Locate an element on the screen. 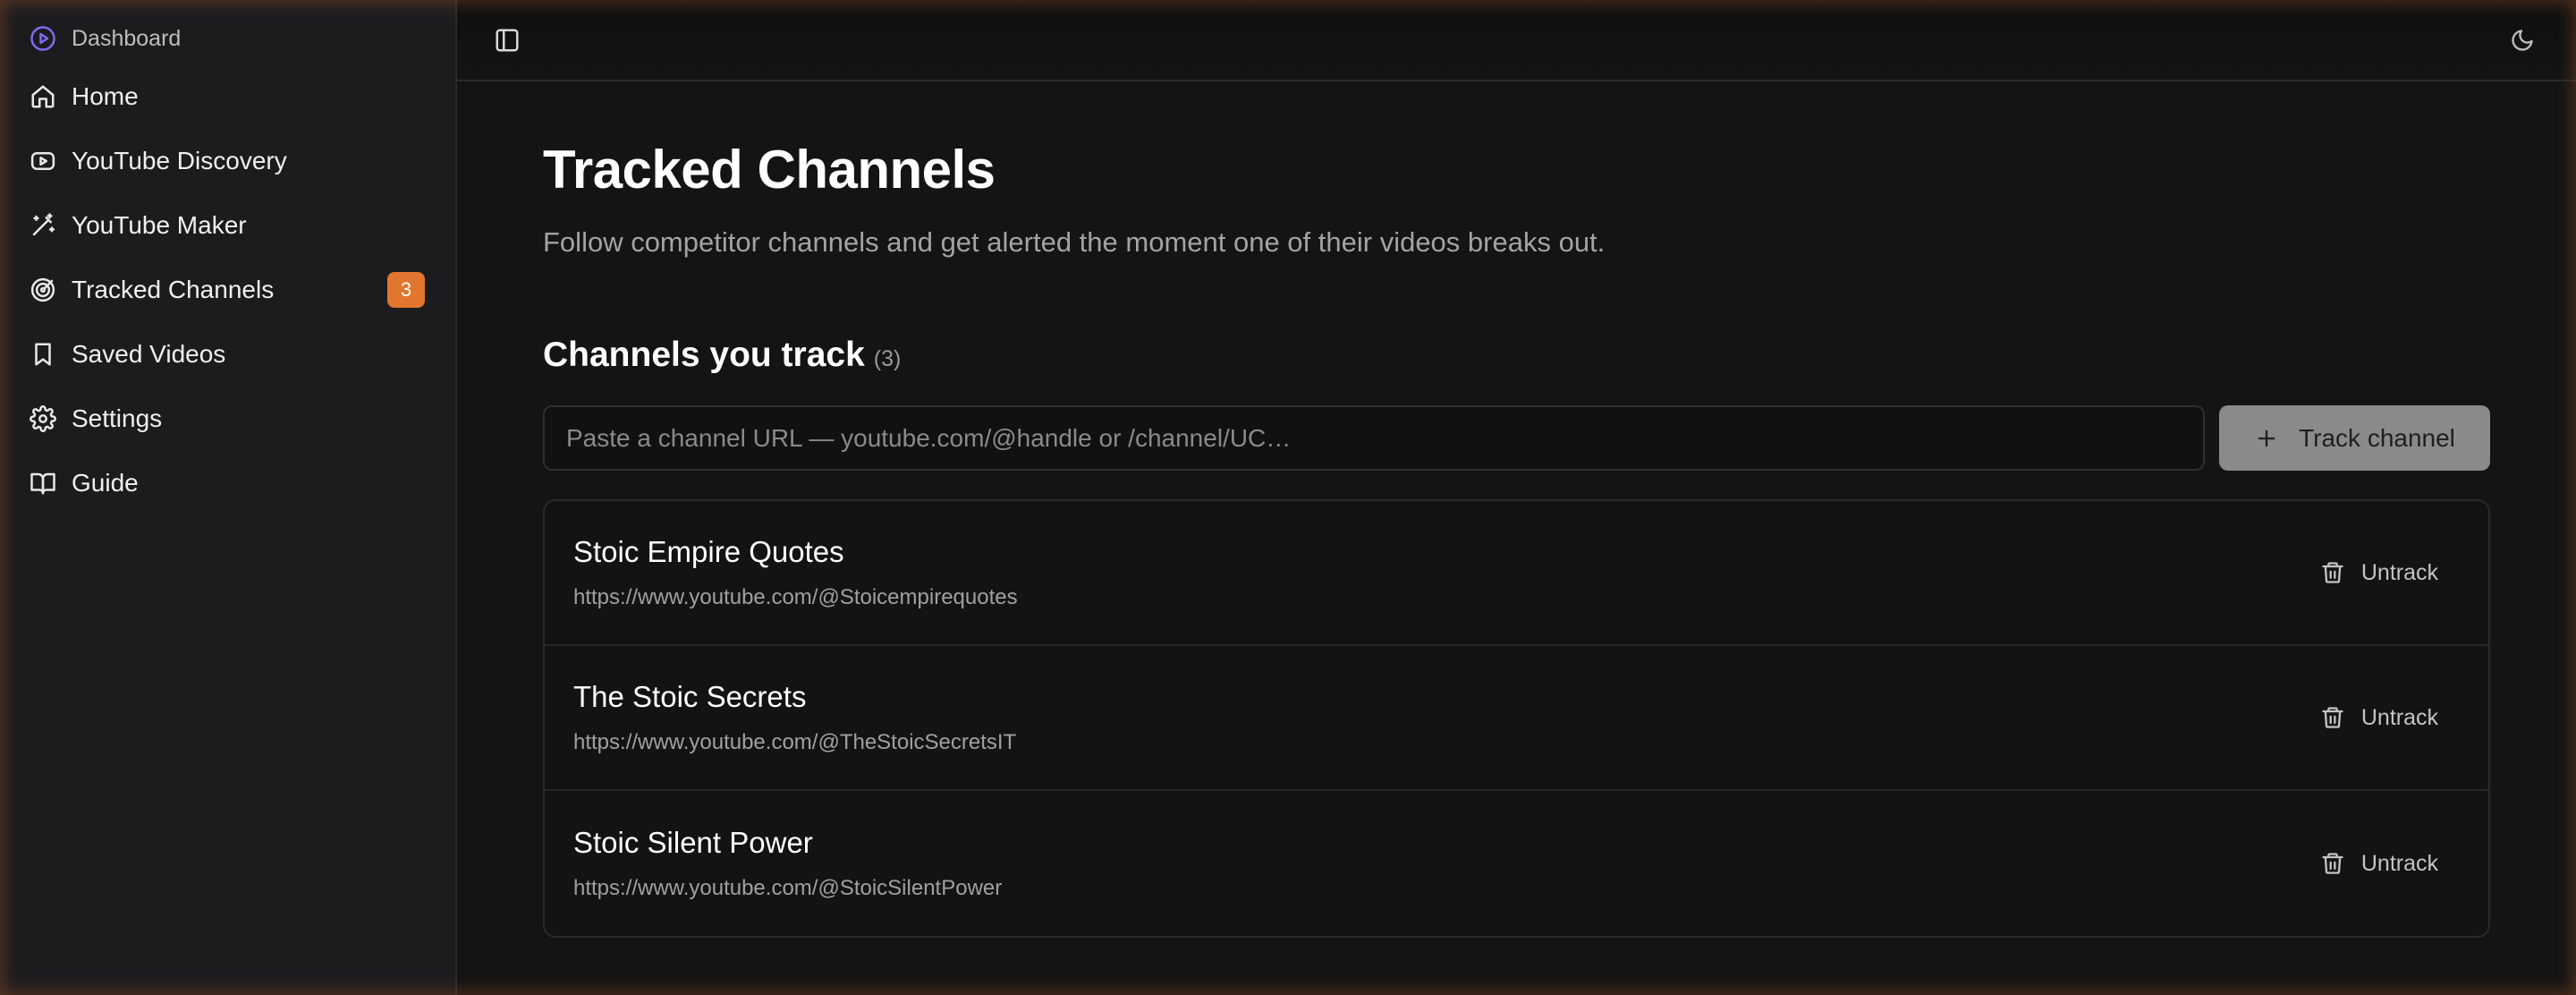 This screenshot has width=2576, height=995. home-icon is located at coordinates (43, 96).